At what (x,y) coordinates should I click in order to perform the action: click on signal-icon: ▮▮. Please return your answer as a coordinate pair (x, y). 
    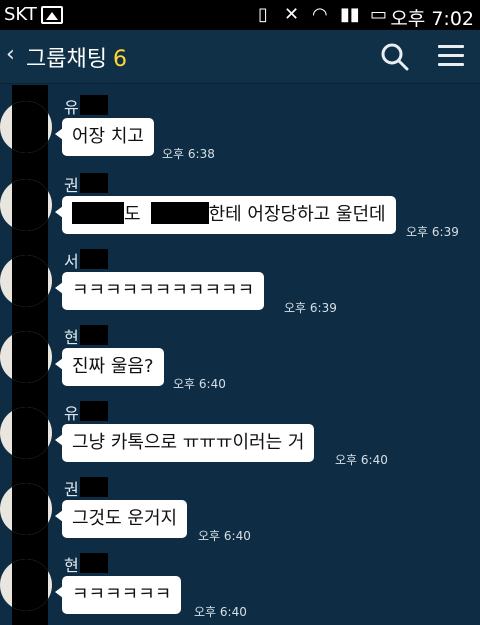
    Looking at the image, I should click on (350, 14).